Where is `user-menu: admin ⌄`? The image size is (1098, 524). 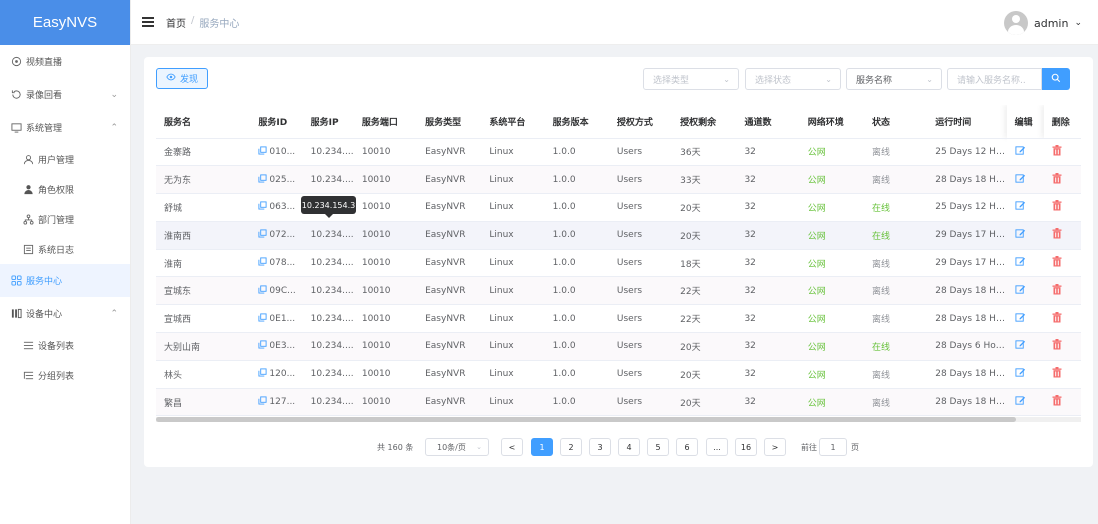 user-menu: admin ⌄ is located at coordinates (1042, 23).